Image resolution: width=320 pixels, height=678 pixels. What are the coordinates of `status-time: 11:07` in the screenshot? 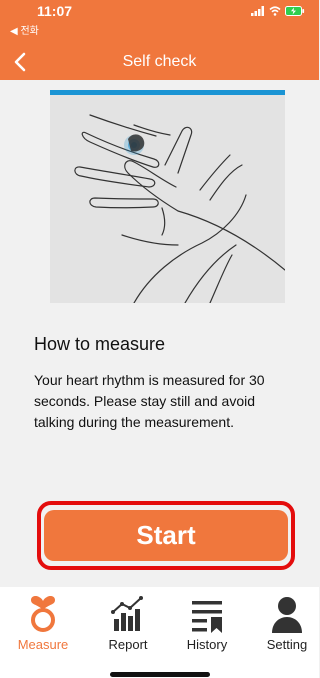 It's located at (55, 11).